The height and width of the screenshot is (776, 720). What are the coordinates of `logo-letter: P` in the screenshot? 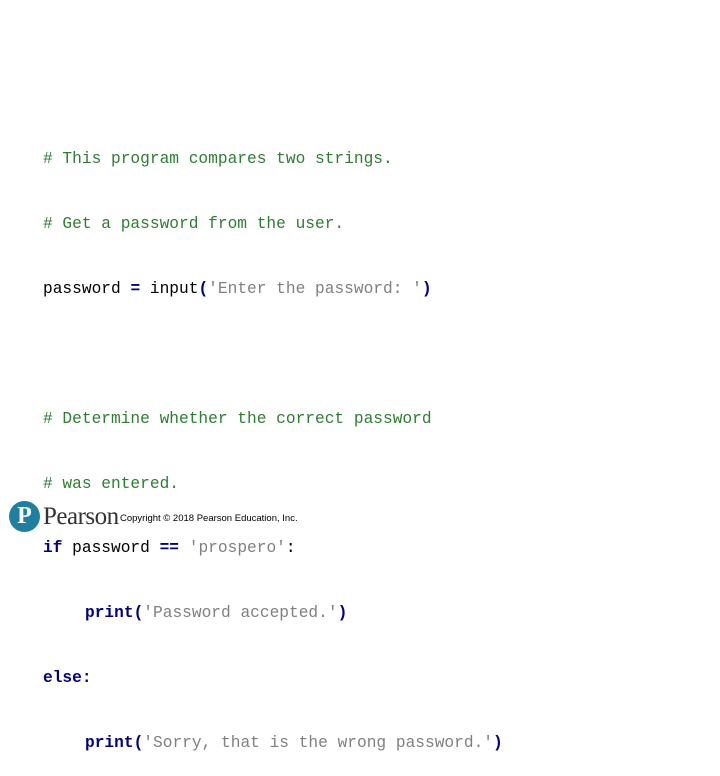 It's located at (24, 516).